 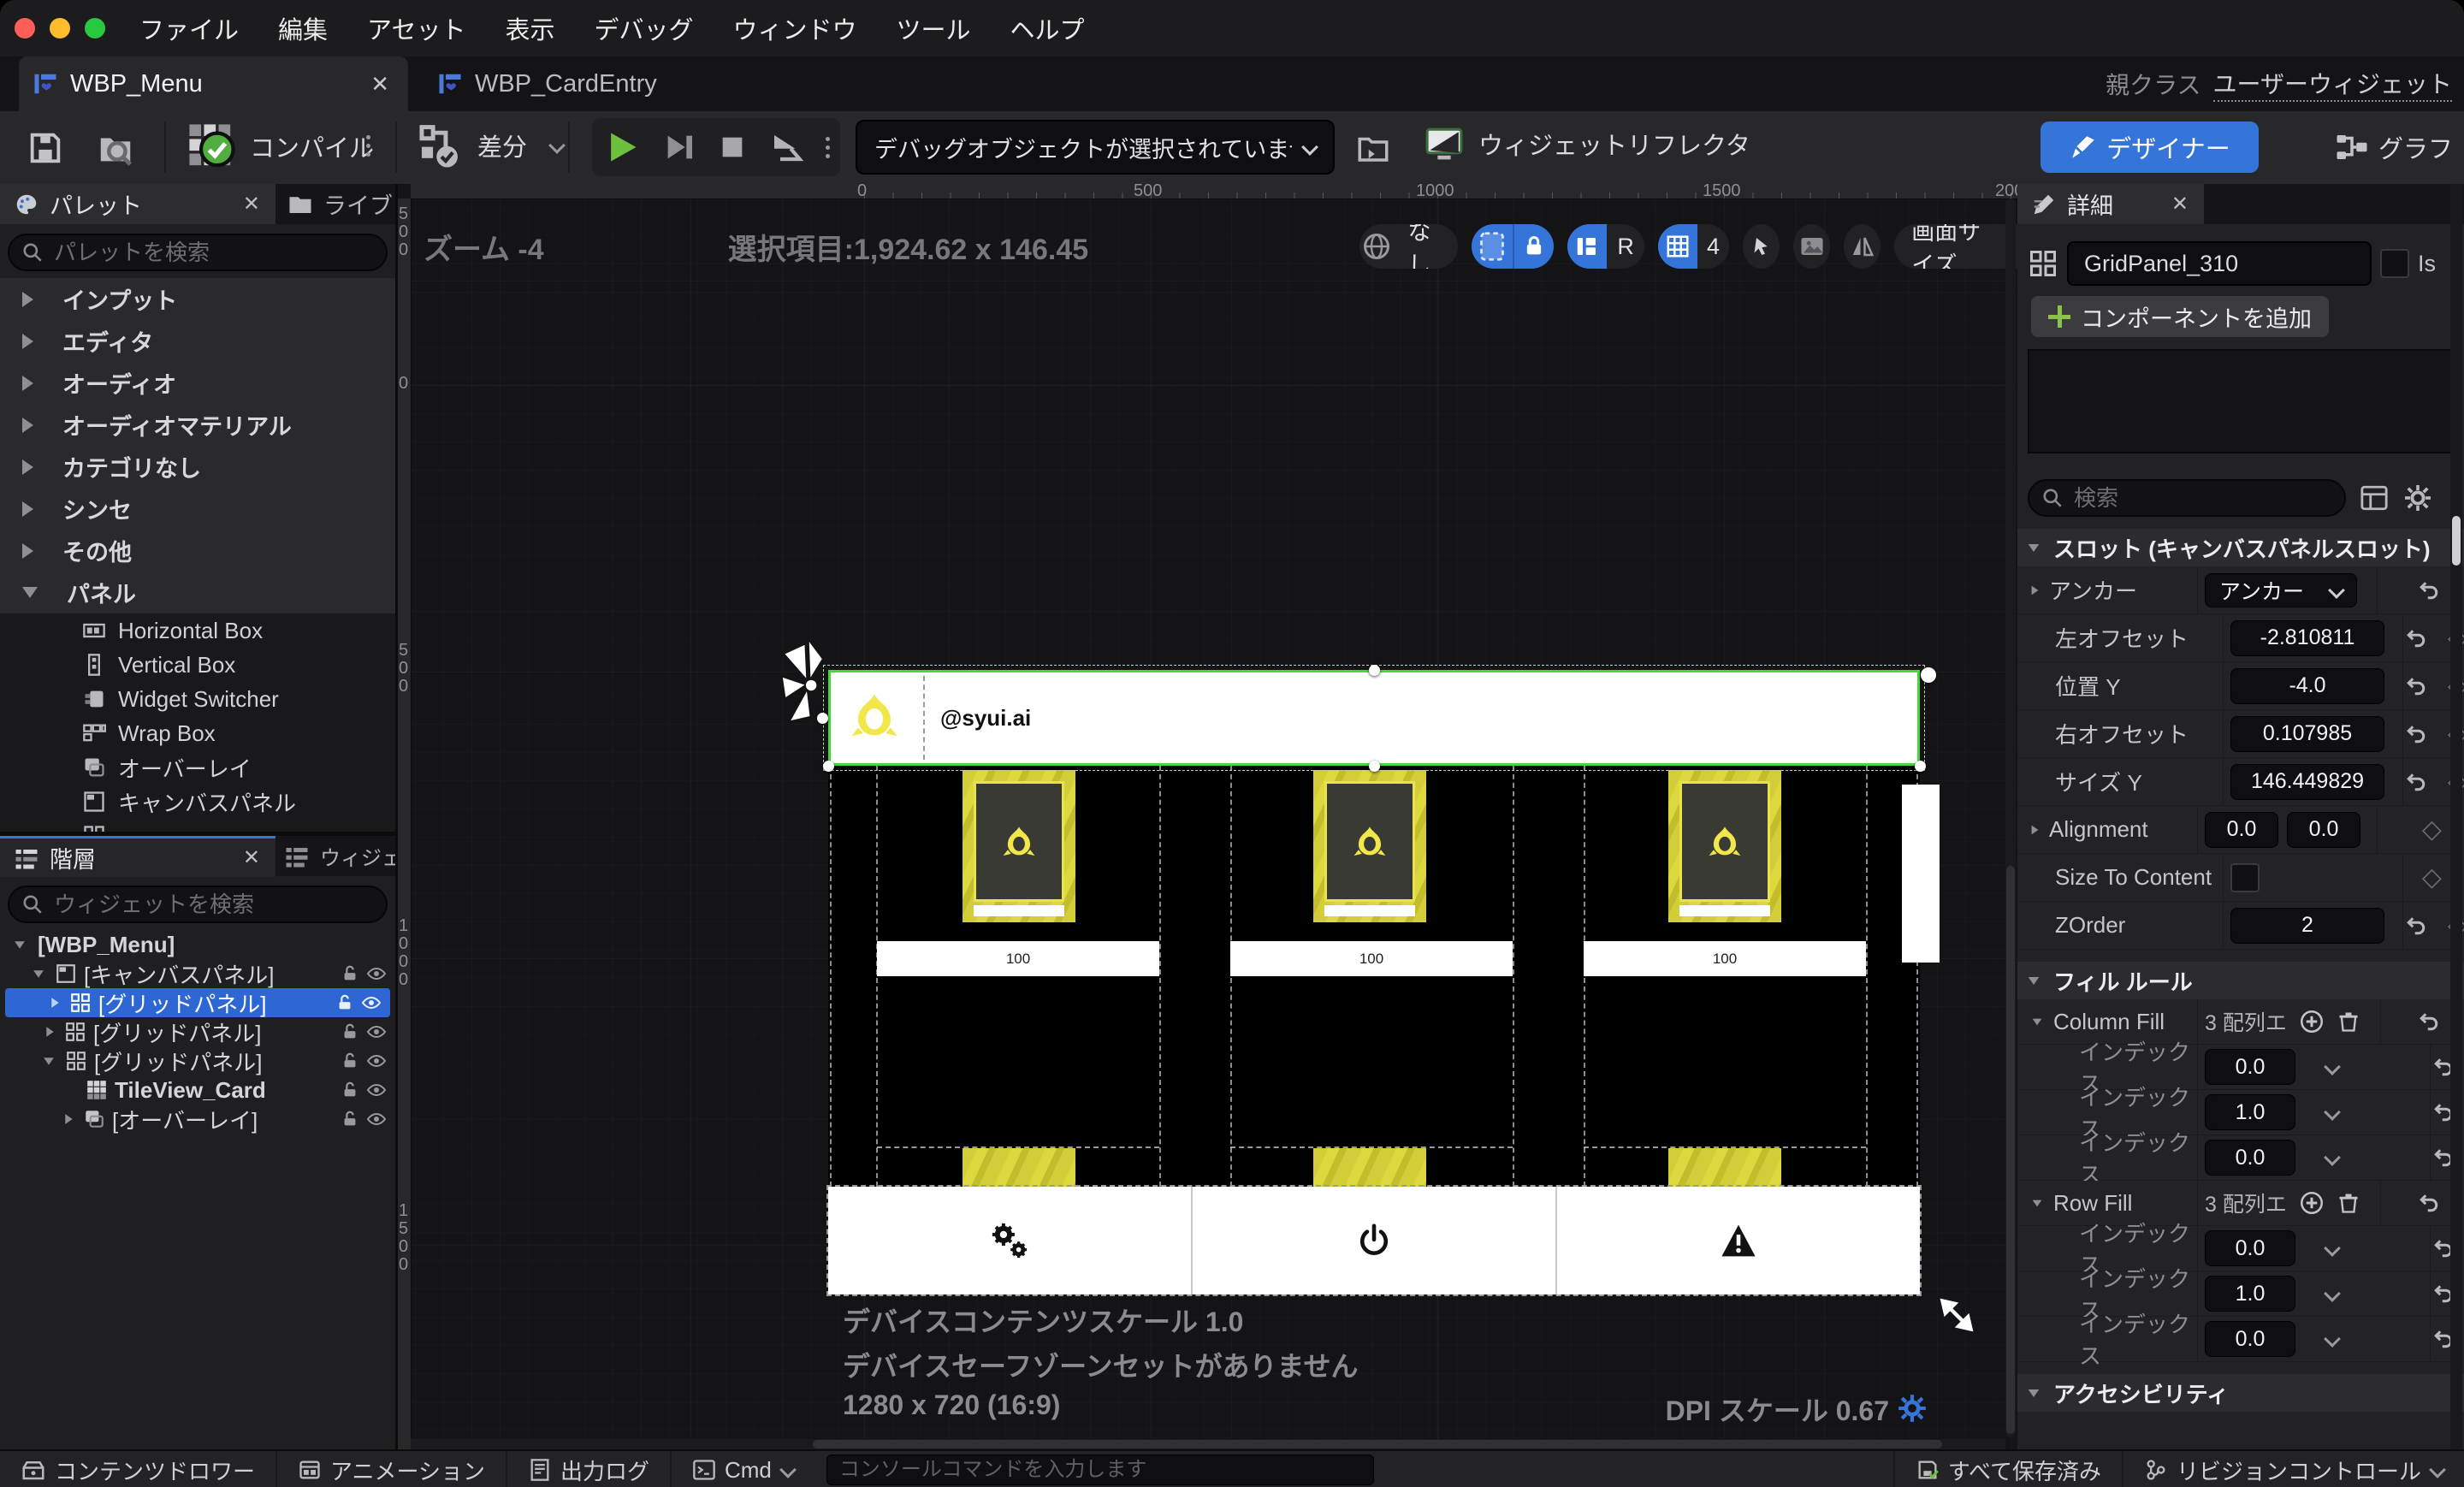 What do you see at coordinates (368, 146) in the screenshot?
I see `compile-options-icon` at bounding box center [368, 146].